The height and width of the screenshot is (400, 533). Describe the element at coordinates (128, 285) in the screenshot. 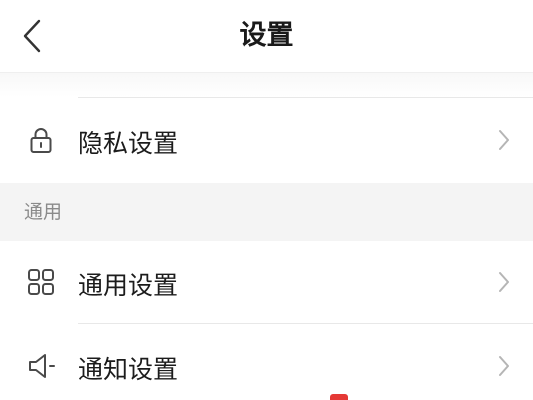

I see `general-settings-label: 通用设置` at that location.